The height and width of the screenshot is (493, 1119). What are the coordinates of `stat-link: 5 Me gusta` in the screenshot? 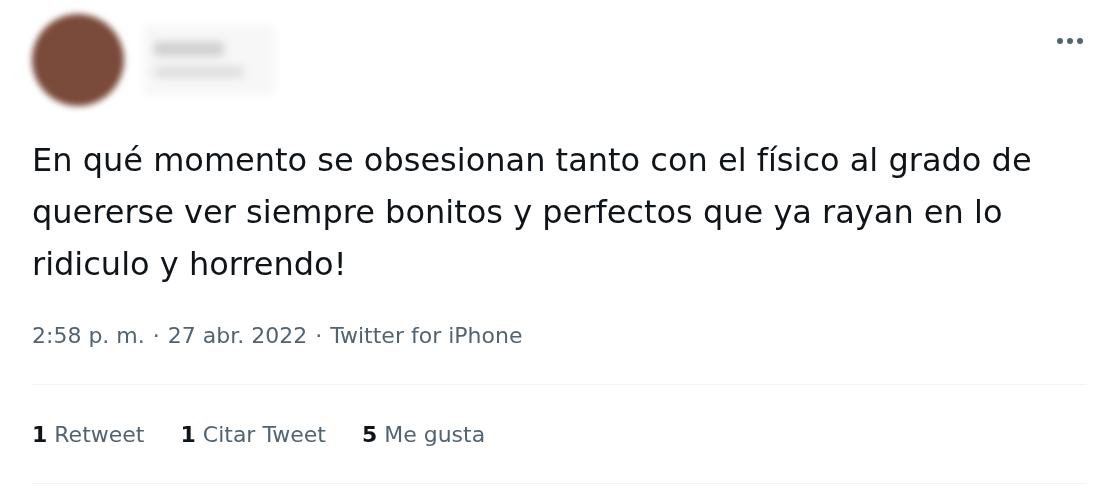 It's located at (423, 434).